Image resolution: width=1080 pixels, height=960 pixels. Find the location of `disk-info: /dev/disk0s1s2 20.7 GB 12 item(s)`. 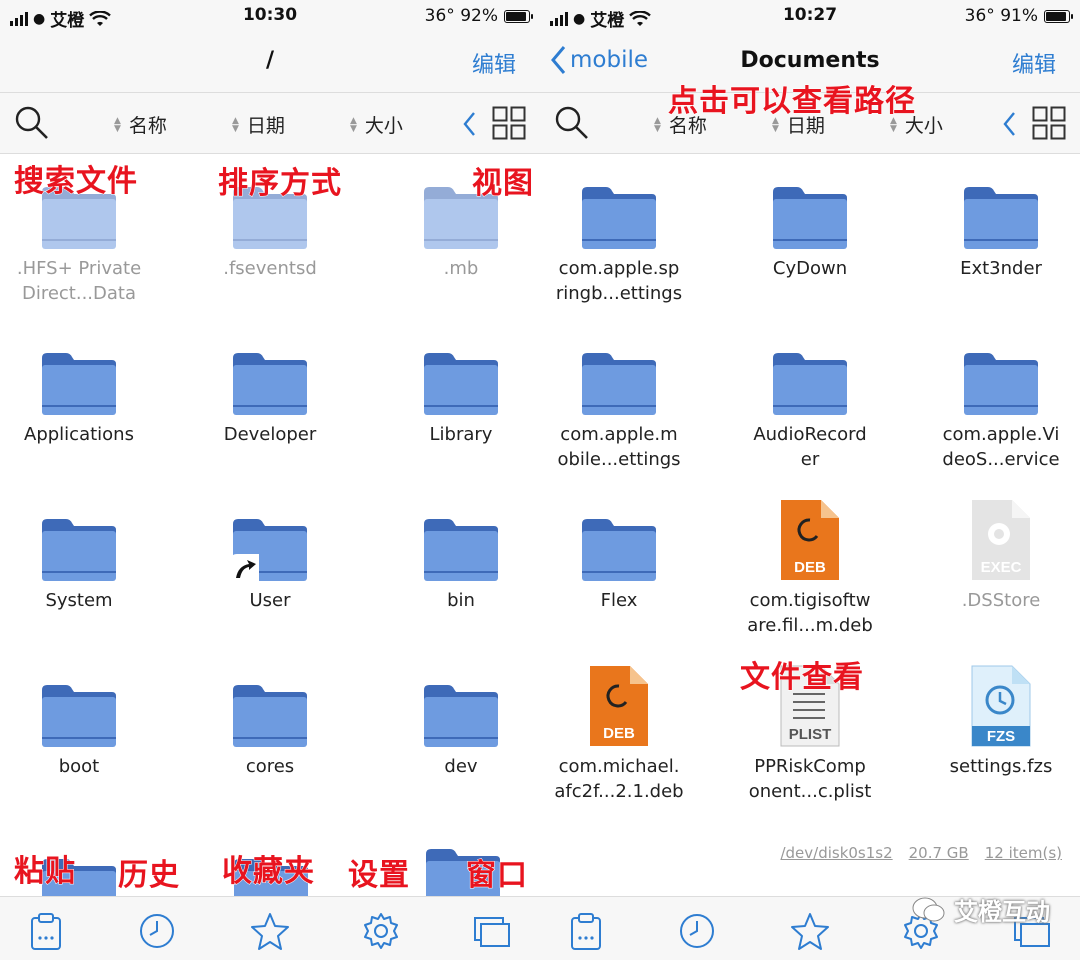

disk-info: /dev/disk0s1s2 20.7 GB 12 item(s) is located at coordinates (921, 853).